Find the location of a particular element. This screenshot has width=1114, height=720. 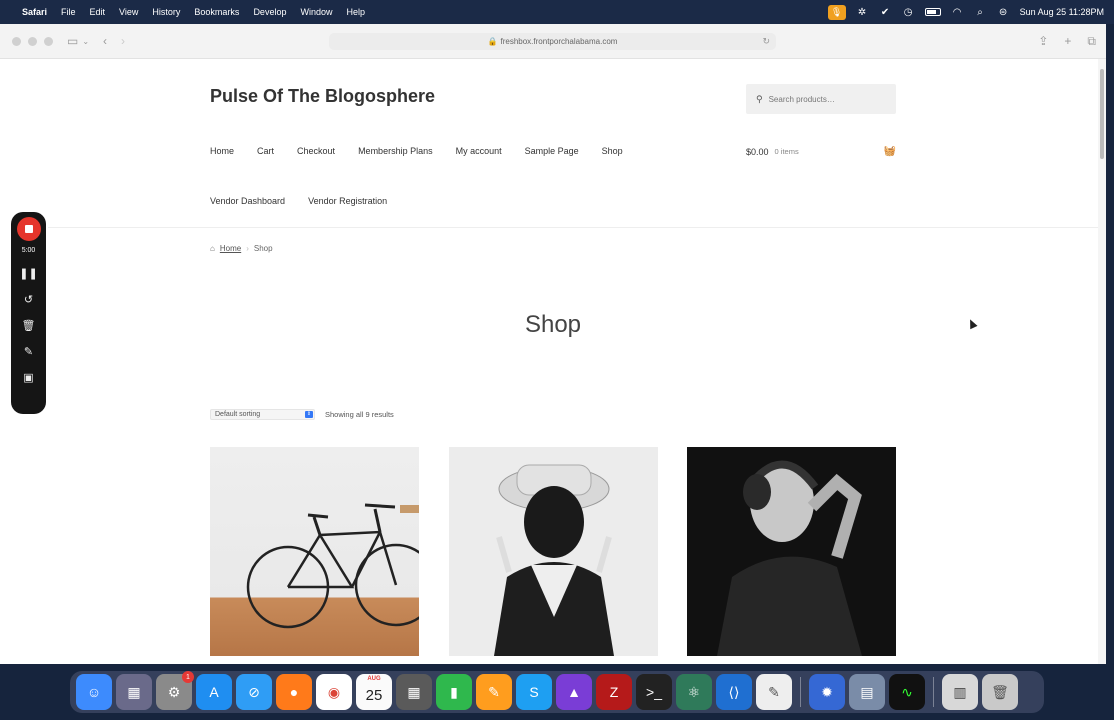

control-center-icon: ⊜ is located at coordinates (1003, 12).